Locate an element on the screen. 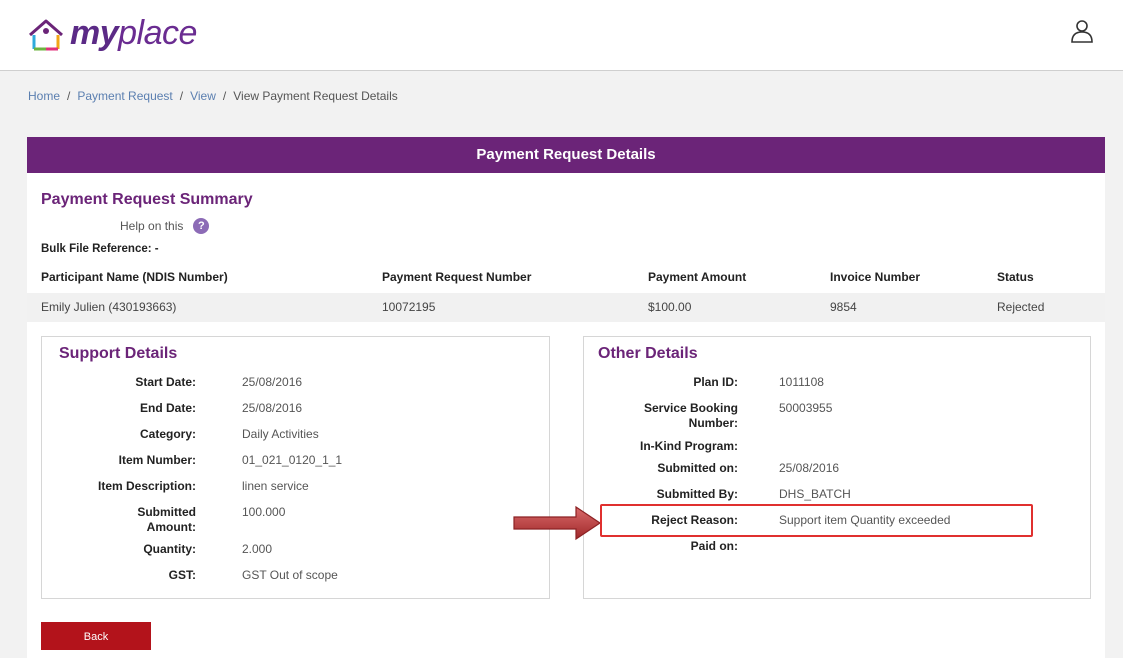 The width and height of the screenshot is (1123, 658). annotation-arrow-icon is located at coordinates (557, 523).